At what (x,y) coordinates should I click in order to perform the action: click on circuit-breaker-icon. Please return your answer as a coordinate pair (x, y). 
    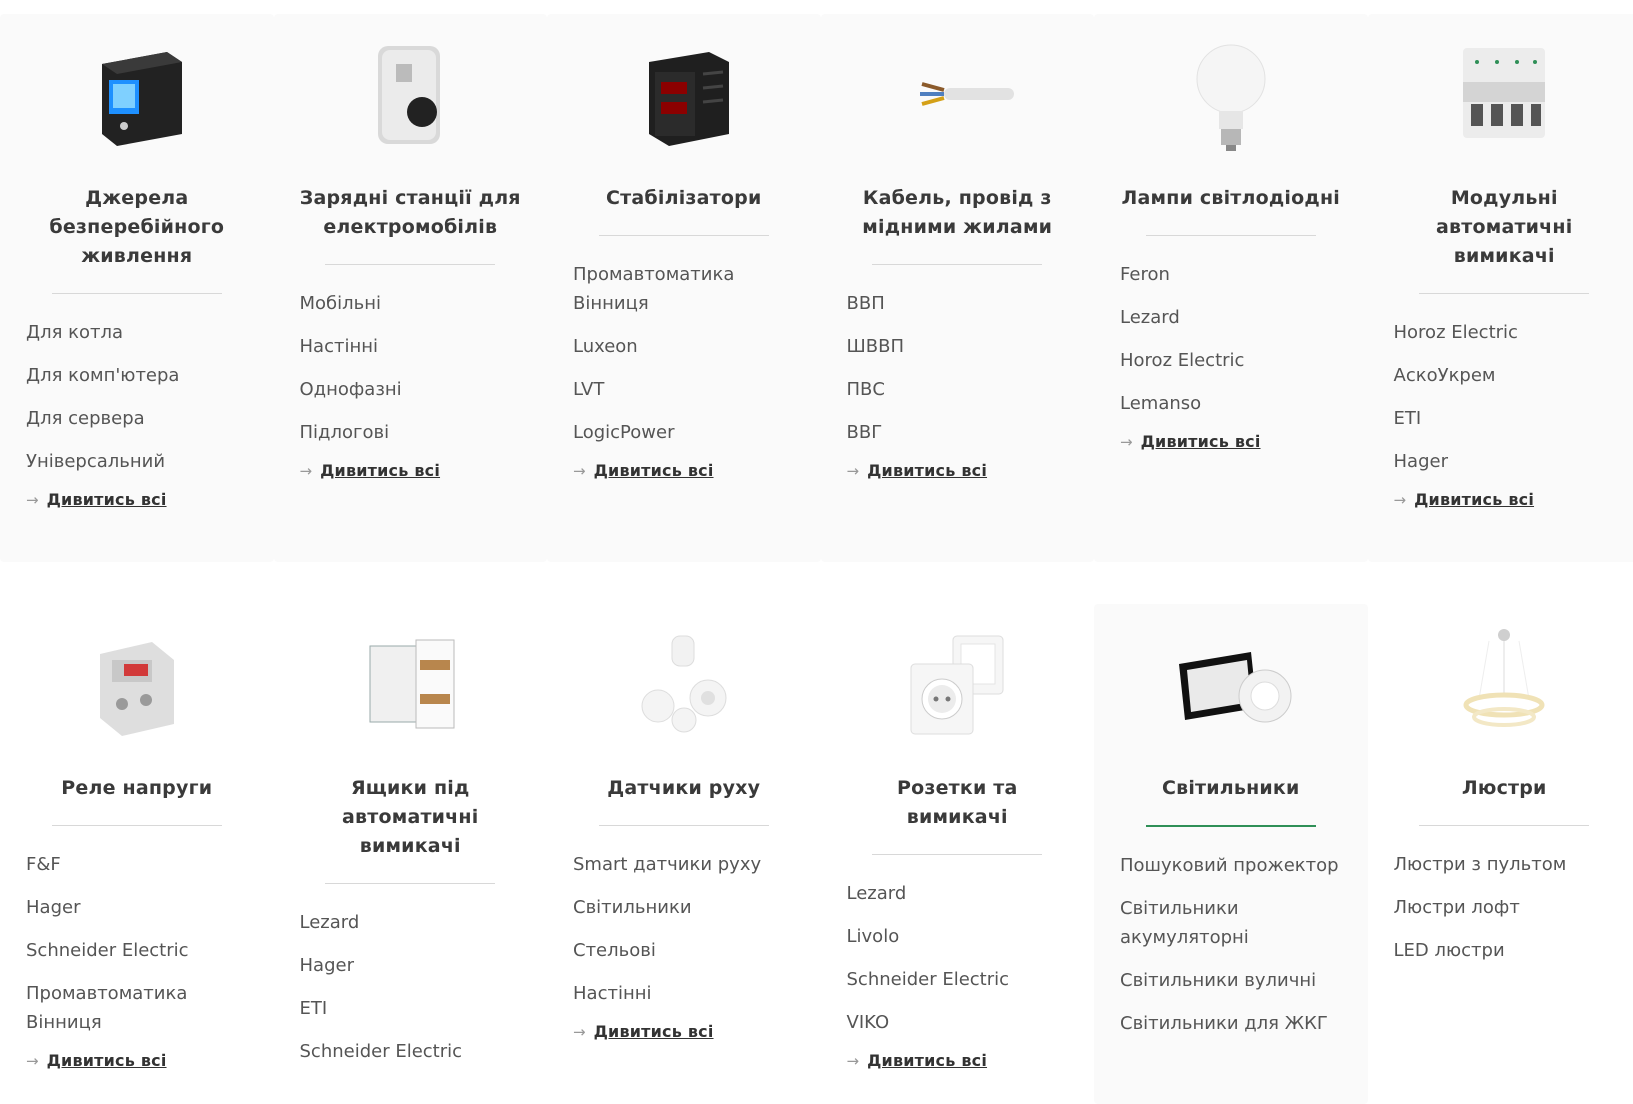
    Looking at the image, I should click on (1505, 94).